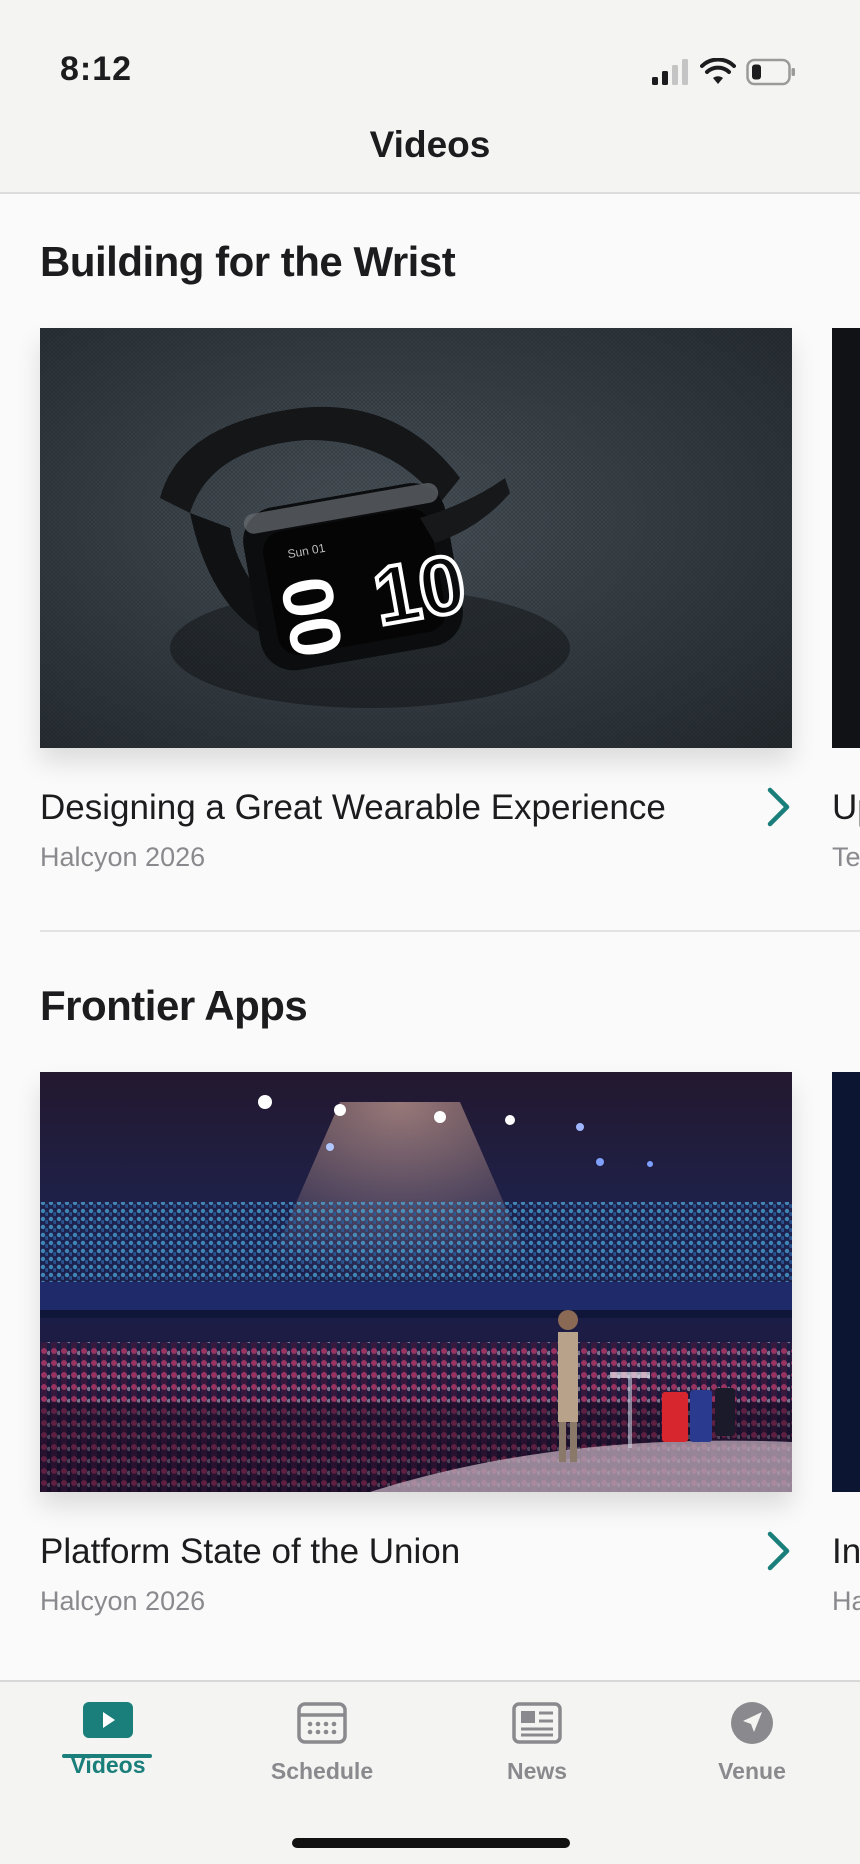 The image size is (860, 1864). Describe the element at coordinates (846, 857) in the screenshot. I see `video-subtitle: Te` at that location.